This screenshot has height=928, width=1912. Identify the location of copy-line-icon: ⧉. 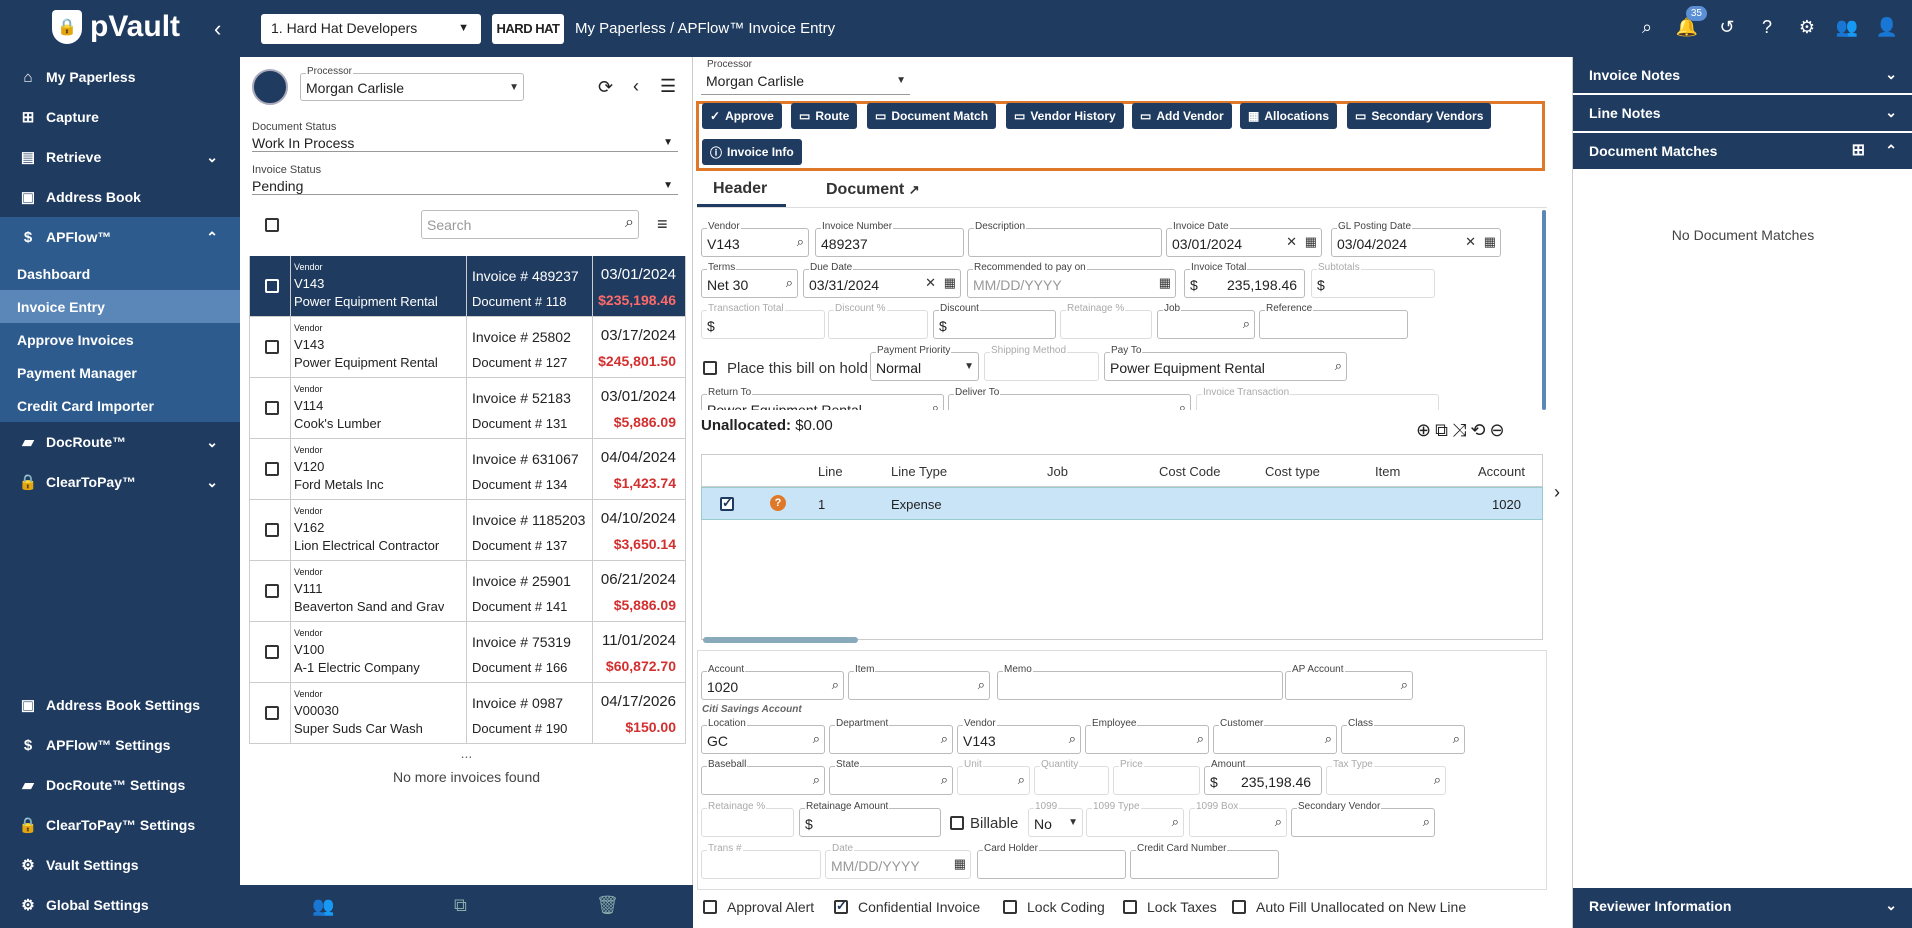
(1441, 430).